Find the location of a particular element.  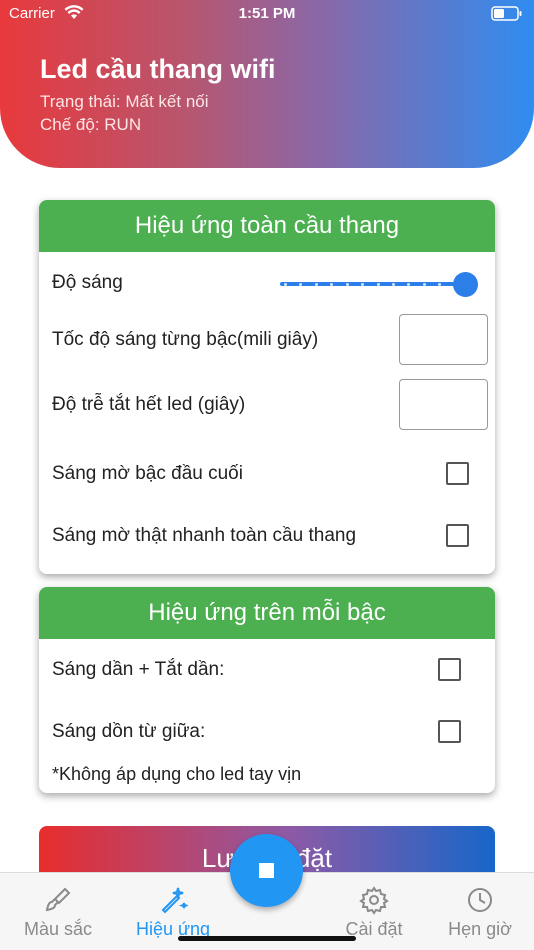

brightness-label: Độ sáng is located at coordinates (87, 282).